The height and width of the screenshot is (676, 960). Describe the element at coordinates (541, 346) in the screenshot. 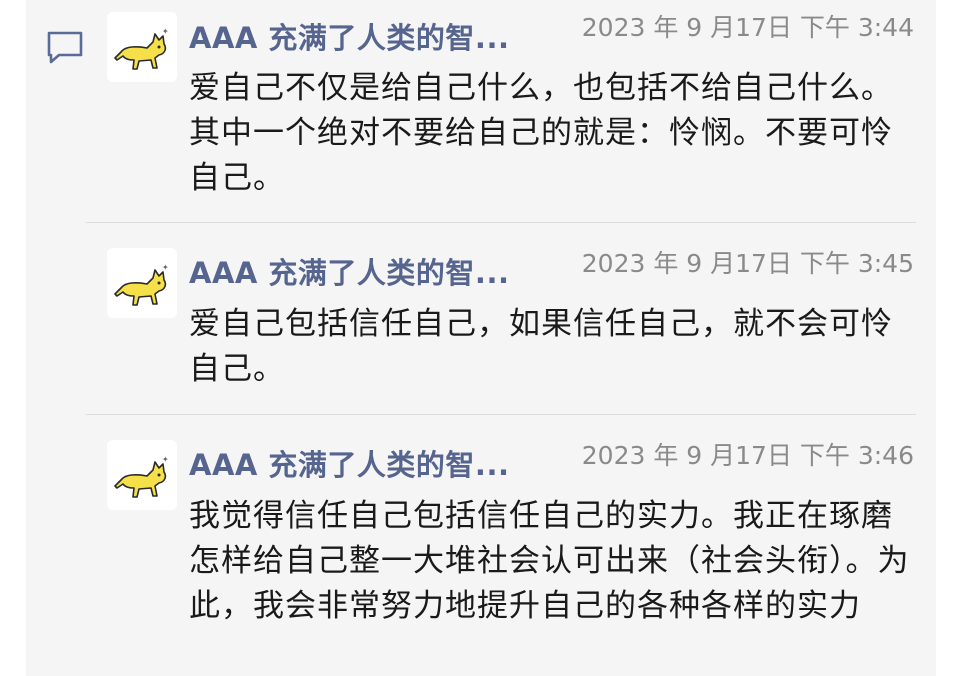

I see `comment-text: 爱自己包括信任自己，如果信任自己，就不会可怜自己。` at that location.